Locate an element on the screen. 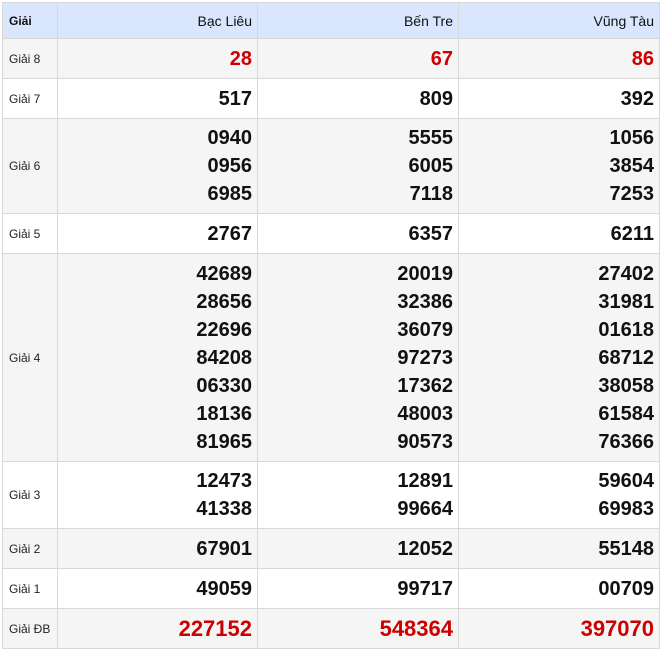 Image resolution: width=662 pixels, height=651 pixels. prize-number: 227152 is located at coordinates (215, 628).